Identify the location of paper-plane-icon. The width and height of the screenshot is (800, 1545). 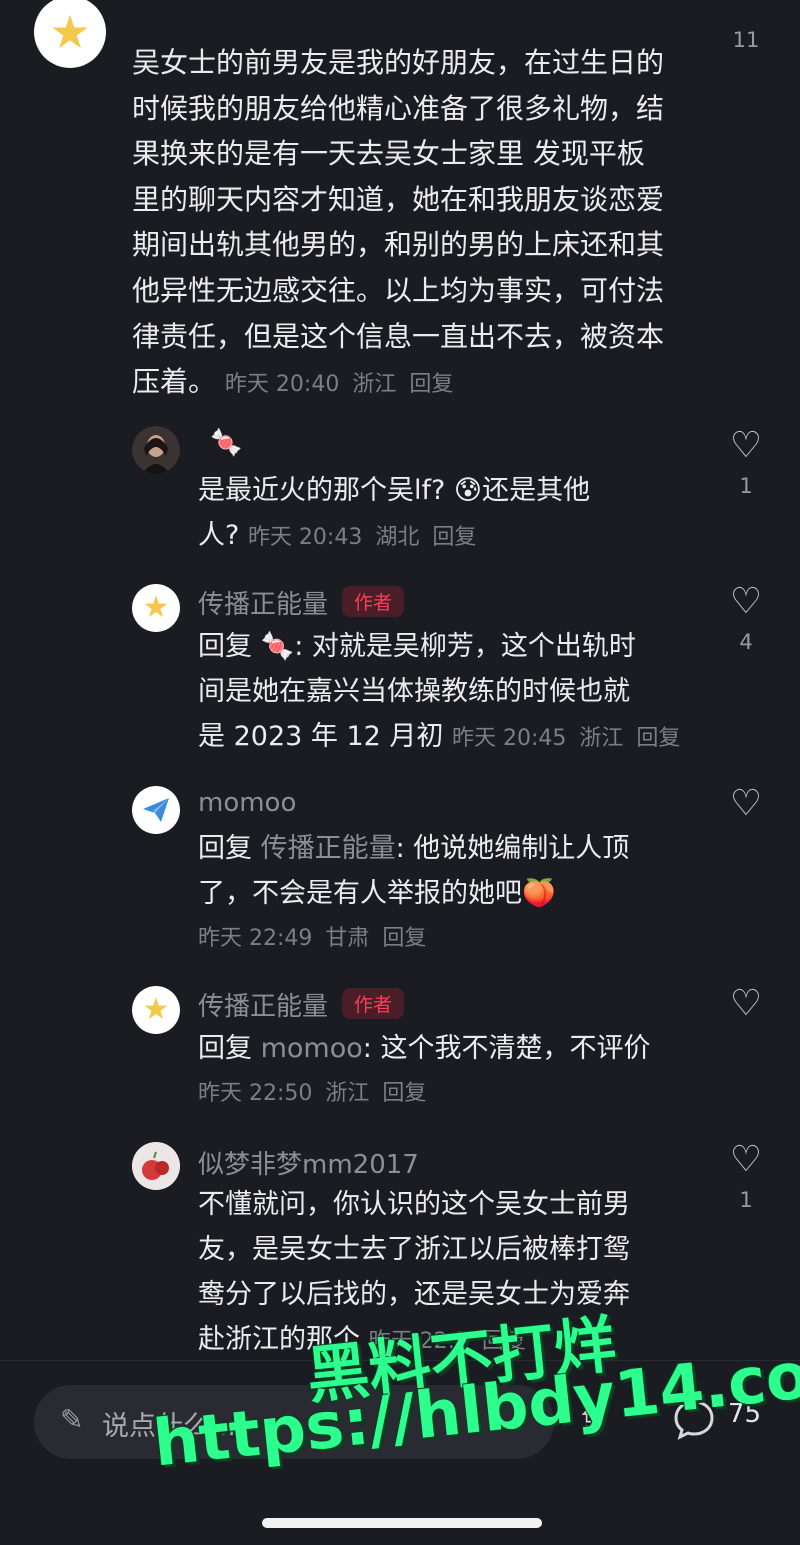
(156, 810).